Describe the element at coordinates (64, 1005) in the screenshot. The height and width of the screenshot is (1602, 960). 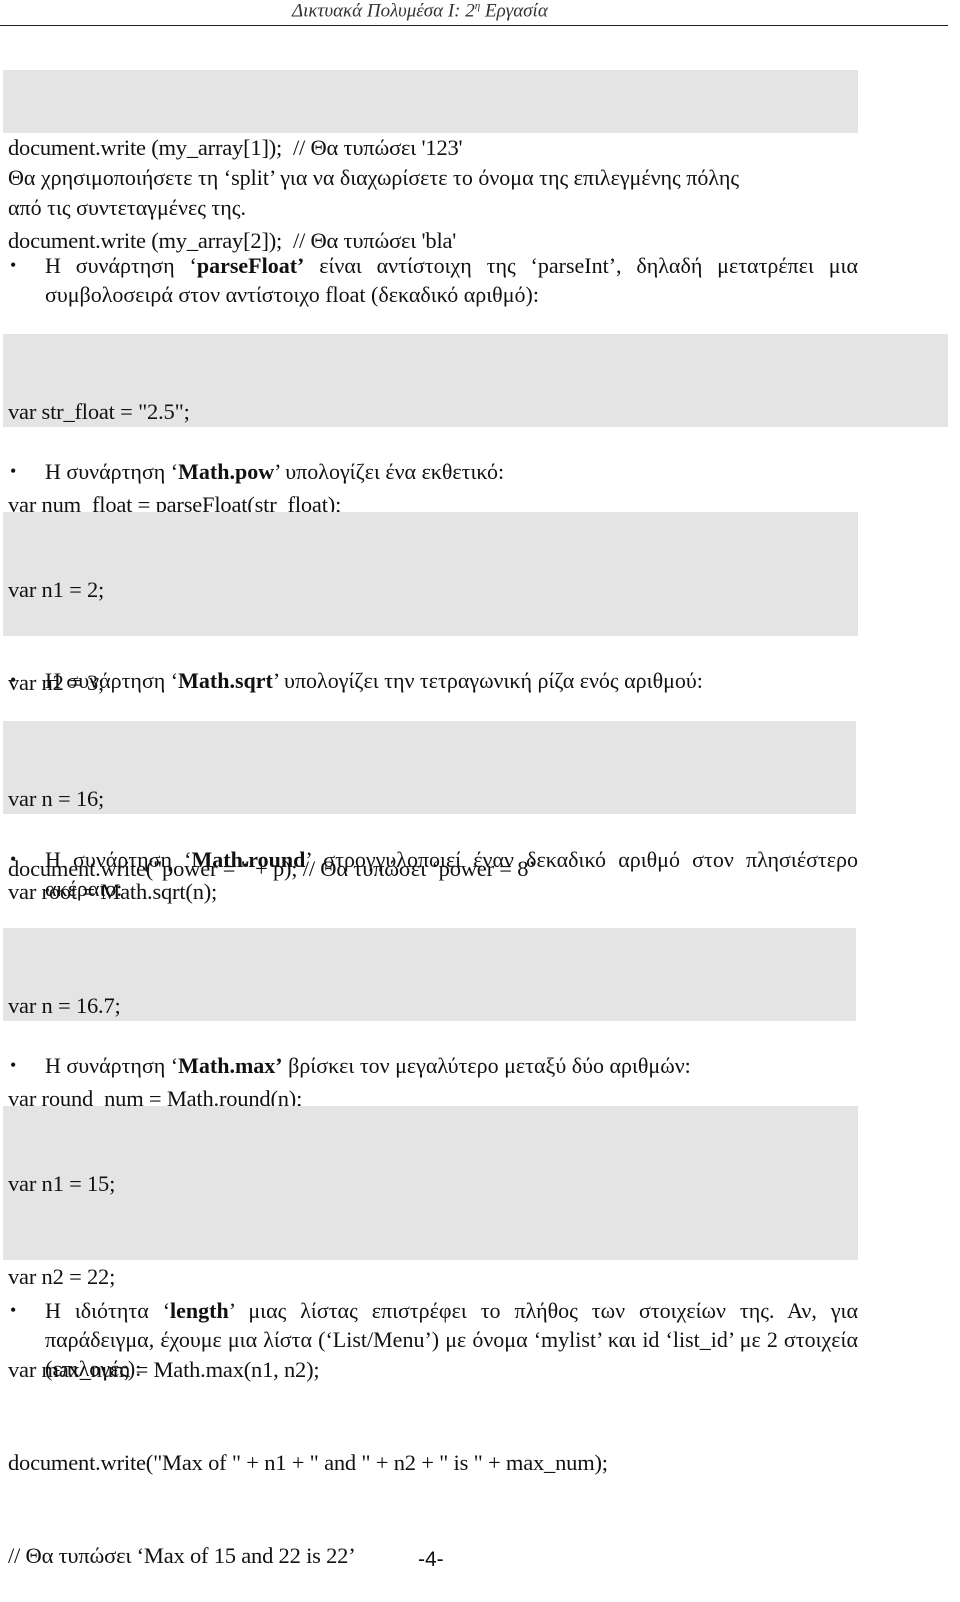
I see `code-line: var n = 16.7;` at that location.